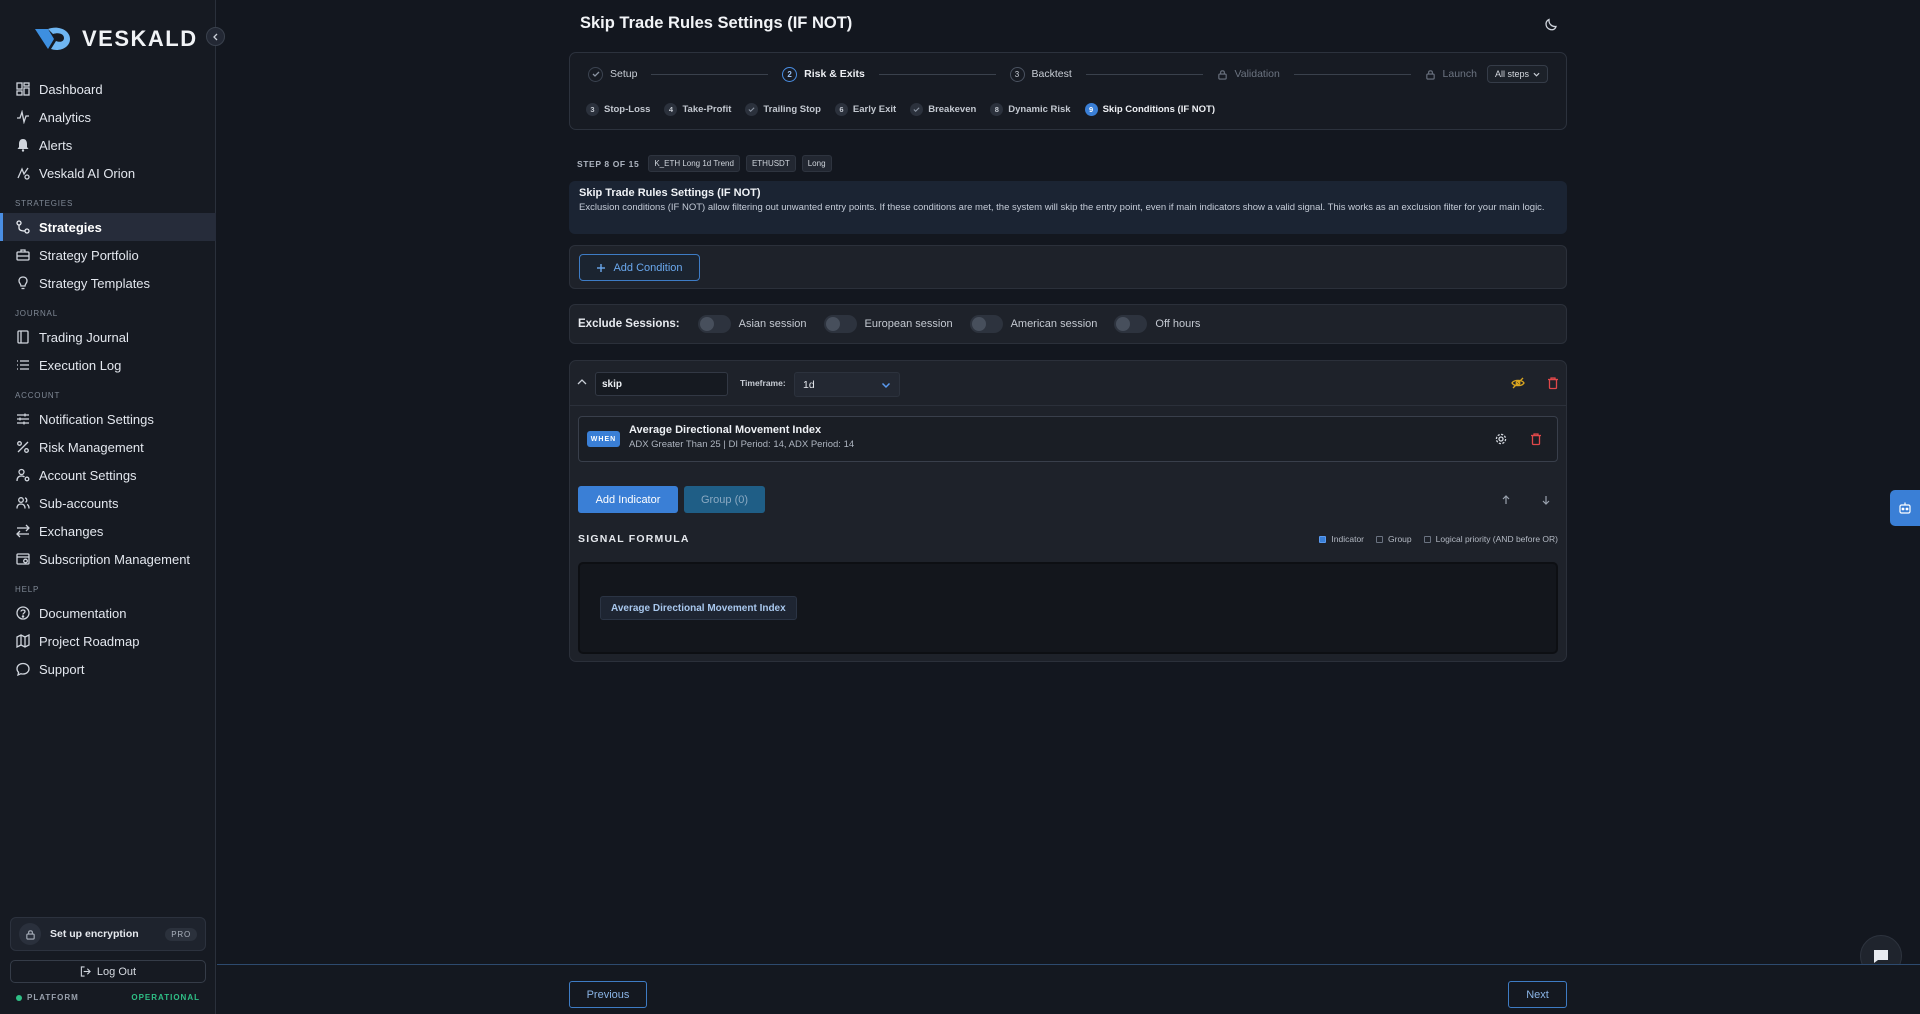 The image size is (1920, 1014). Describe the element at coordinates (36, 313) in the screenshot. I see `section-journal: JOURNAL` at that location.